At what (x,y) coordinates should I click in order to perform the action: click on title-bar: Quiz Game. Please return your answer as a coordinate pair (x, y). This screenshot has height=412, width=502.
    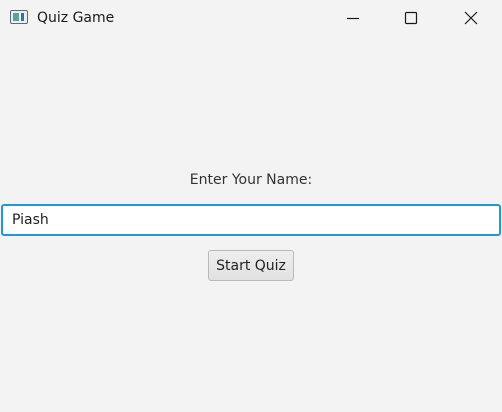
    Looking at the image, I should click on (251, 18).